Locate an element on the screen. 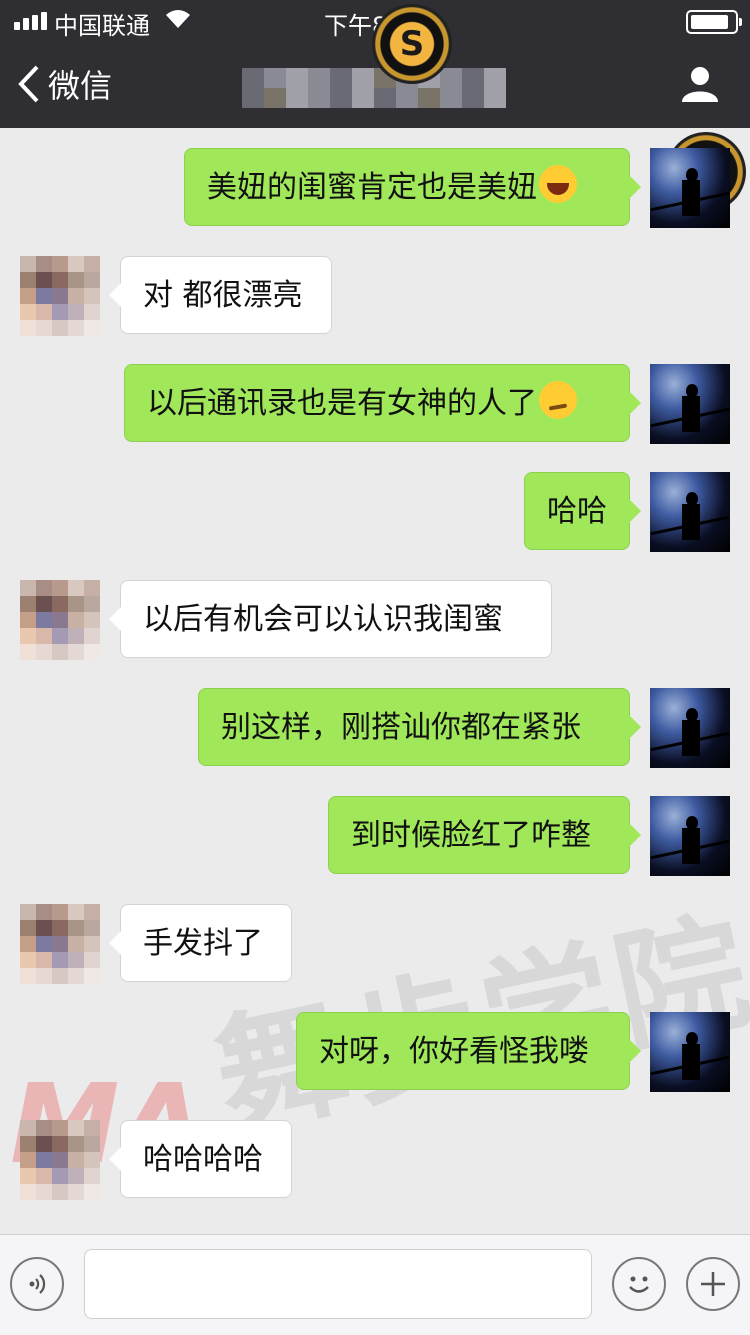 Image resolution: width=750 pixels, height=1335 pixels. message-text: 对 都很漂亮 is located at coordinates (223, 295).